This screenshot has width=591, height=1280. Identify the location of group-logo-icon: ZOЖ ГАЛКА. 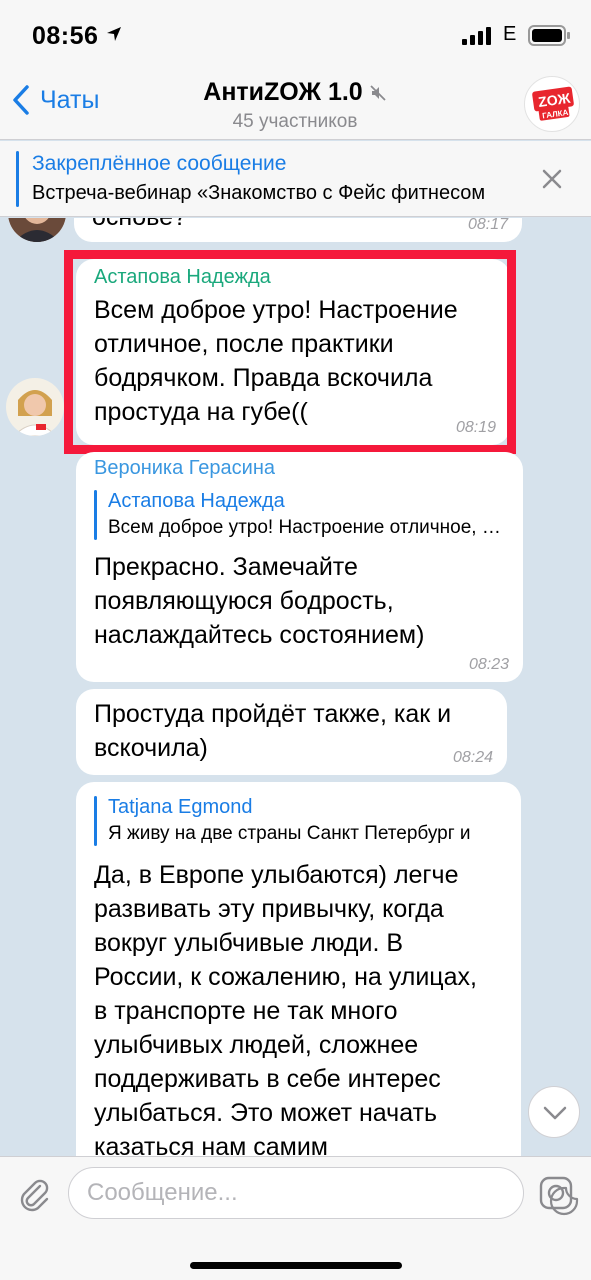
(553, 103).